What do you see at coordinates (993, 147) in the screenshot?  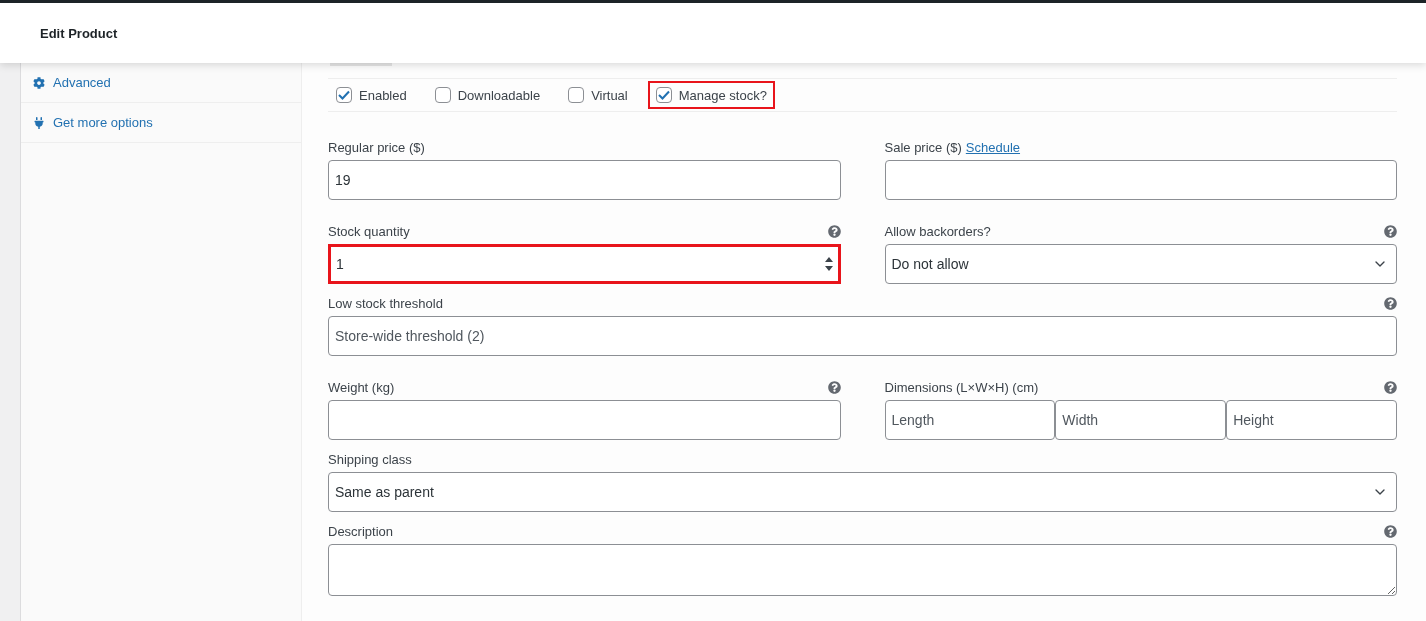 I see `schedule-link: Schedule` at bounding box center [993, 147].